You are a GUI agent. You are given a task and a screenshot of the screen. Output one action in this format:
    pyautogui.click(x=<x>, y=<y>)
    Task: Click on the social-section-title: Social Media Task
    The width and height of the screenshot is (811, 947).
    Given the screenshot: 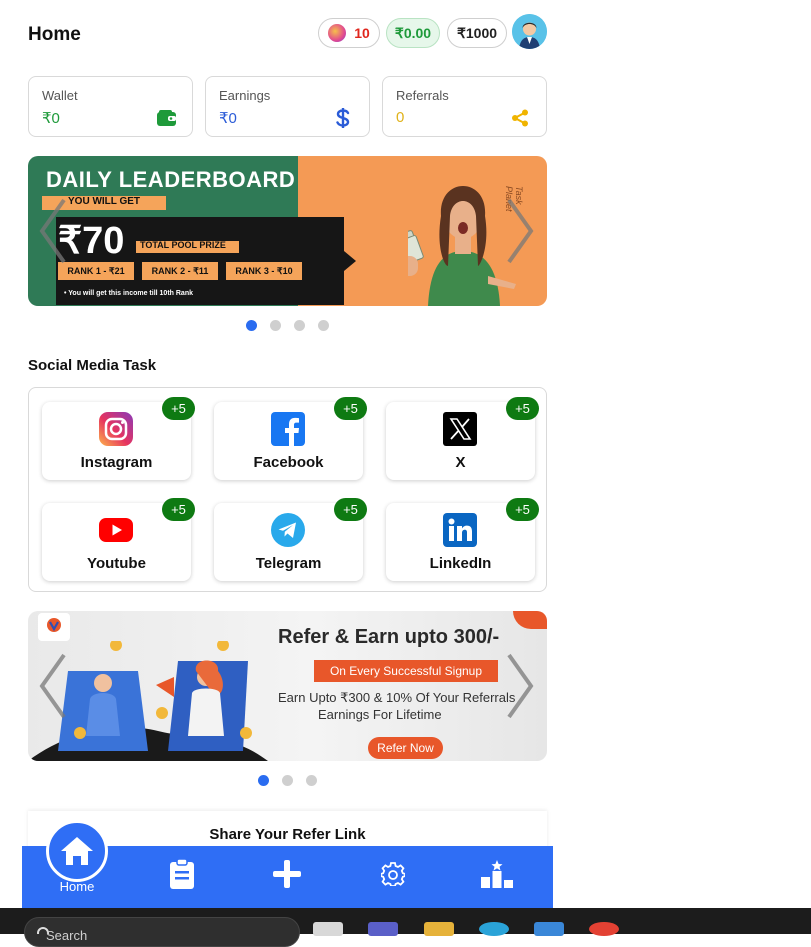 What is the action you would take?
    pyautogui.click(x=92, y=365)
    